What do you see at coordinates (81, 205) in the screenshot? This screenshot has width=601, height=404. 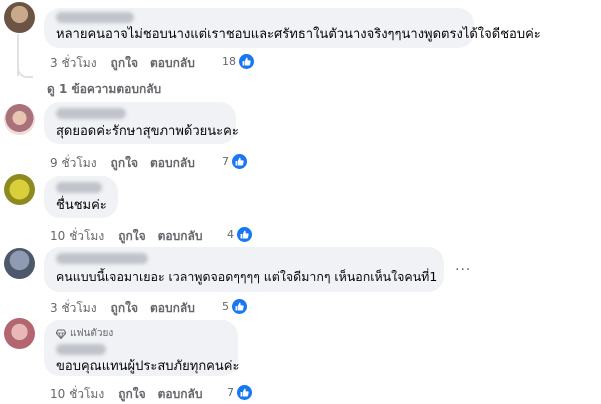 I see `comment-text: ชื่นชมค่ะ` at bounding box center [81, 205].